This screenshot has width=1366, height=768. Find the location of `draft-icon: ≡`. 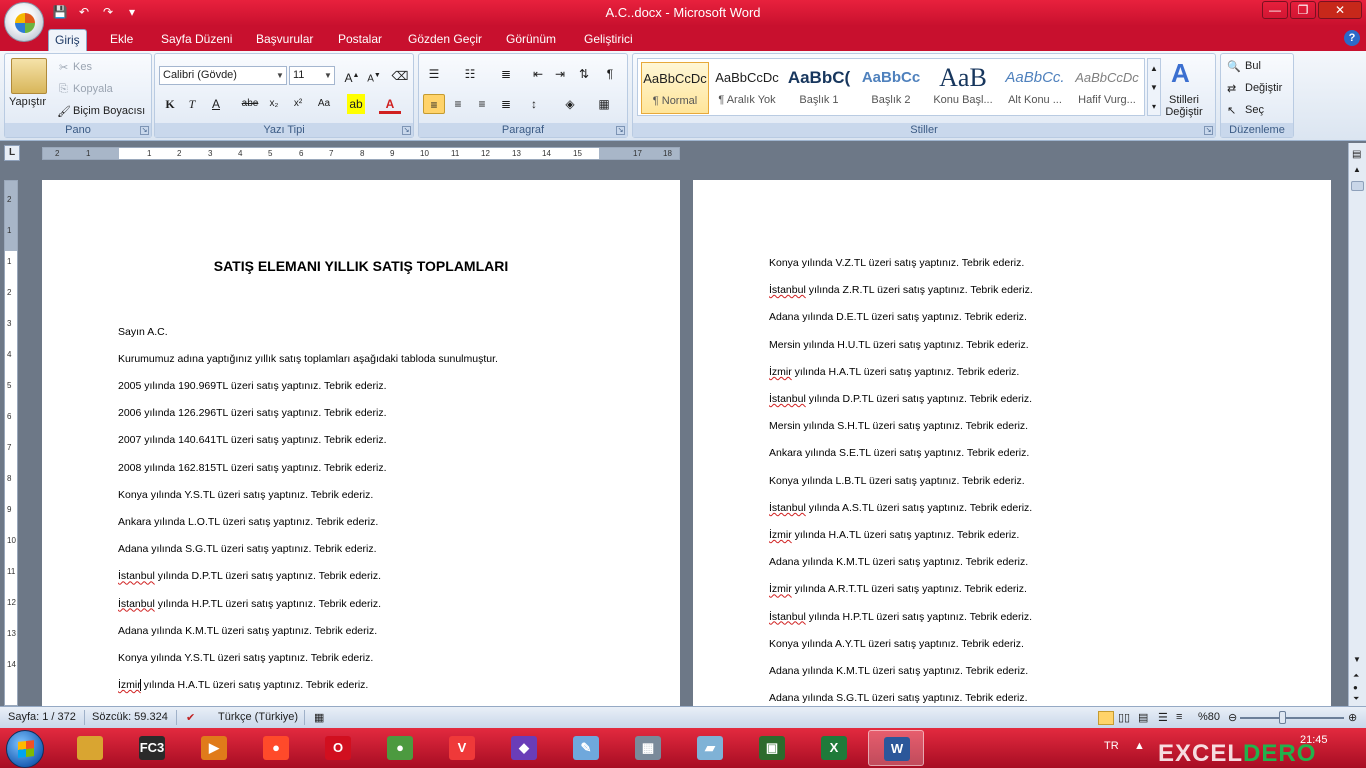

draft-icon: ≡ is located at coordinates (1179, 717).